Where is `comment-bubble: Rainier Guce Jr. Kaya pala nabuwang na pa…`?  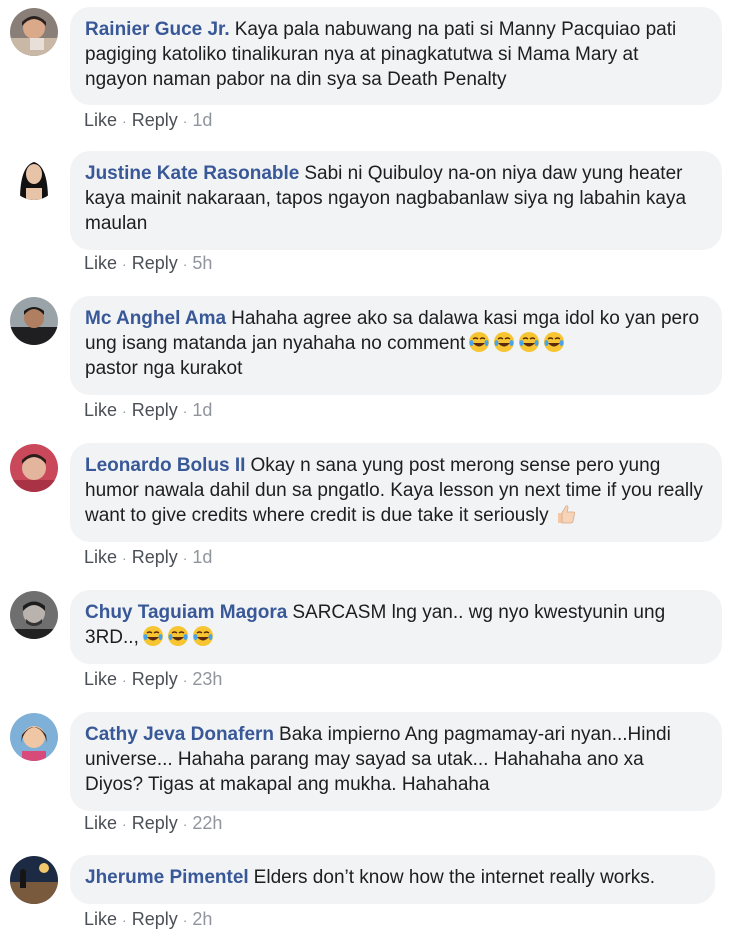 comment-bubble: Rainier Guce Jr. Kaya pala nabuwang na pa… is located at coordinates (396, 56).